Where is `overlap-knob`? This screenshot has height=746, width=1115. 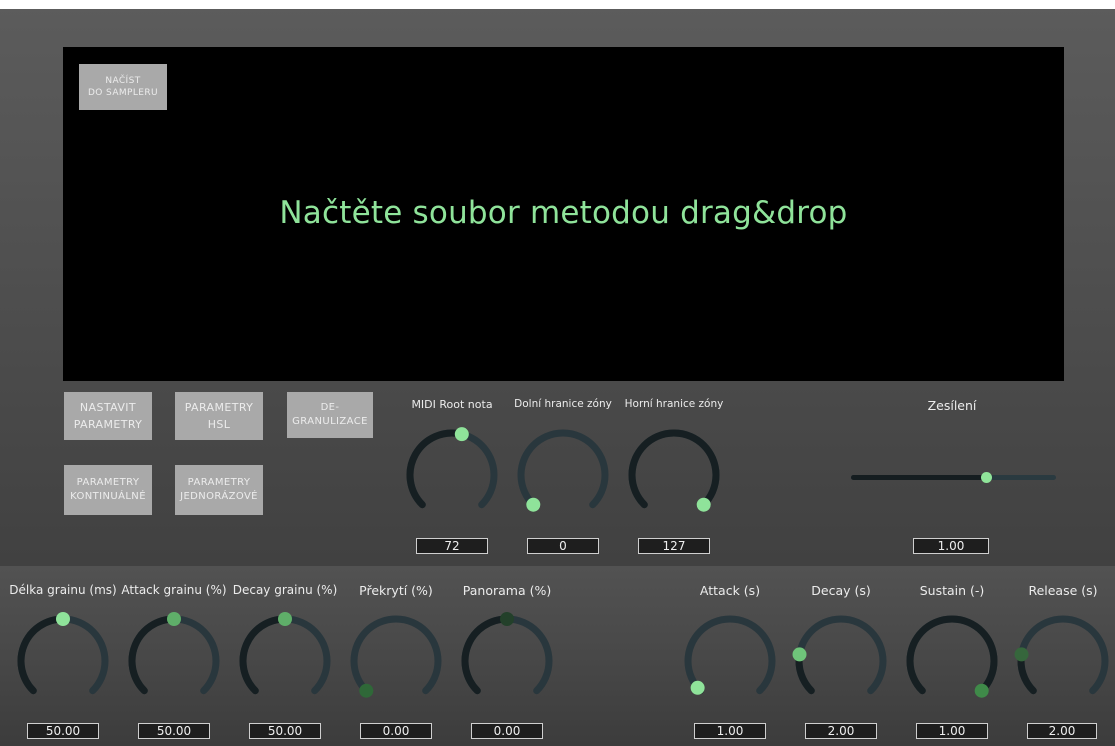
overlap-knob is located at coordinates (396, 661).